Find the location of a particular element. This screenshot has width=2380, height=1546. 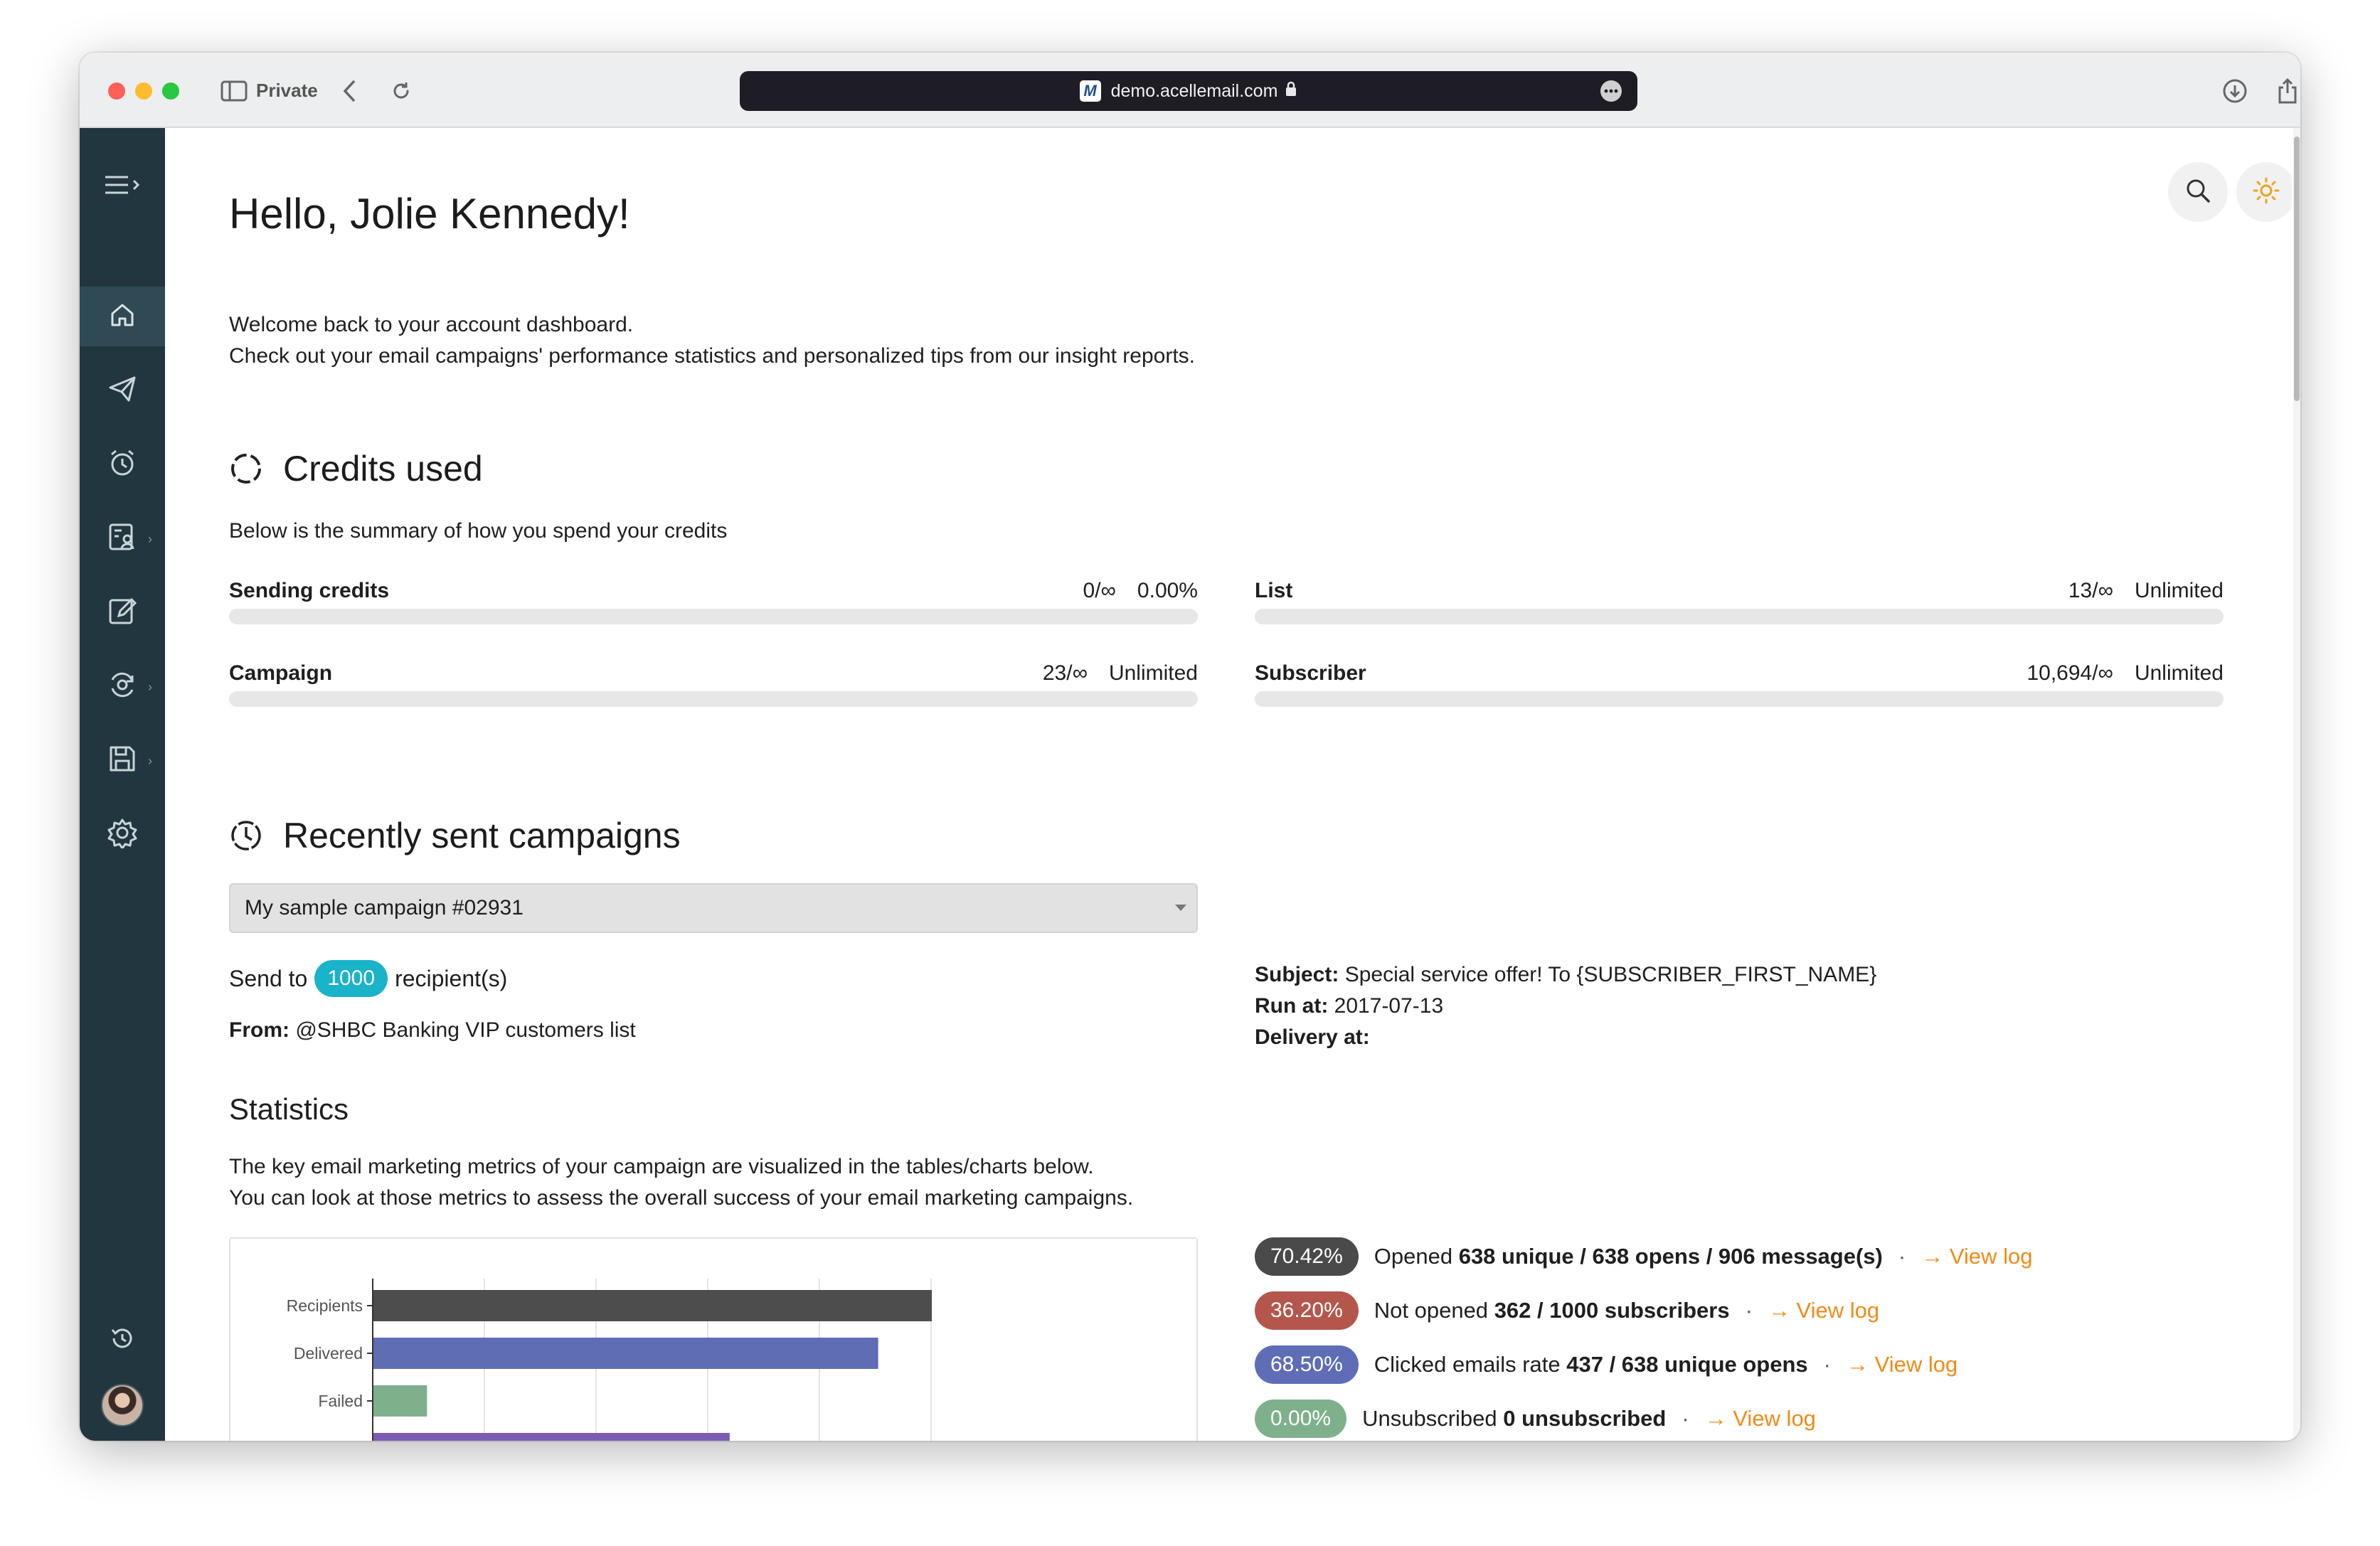

theme-toggle-button is located at coordinates (2264, 192).